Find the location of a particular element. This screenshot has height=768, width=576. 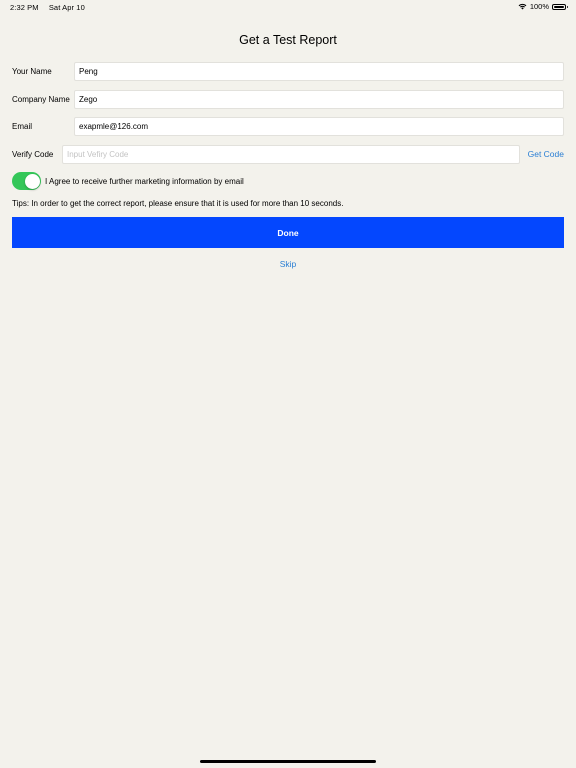

verify-row: Verify Code Get Code is located at coordinates (288, 154).